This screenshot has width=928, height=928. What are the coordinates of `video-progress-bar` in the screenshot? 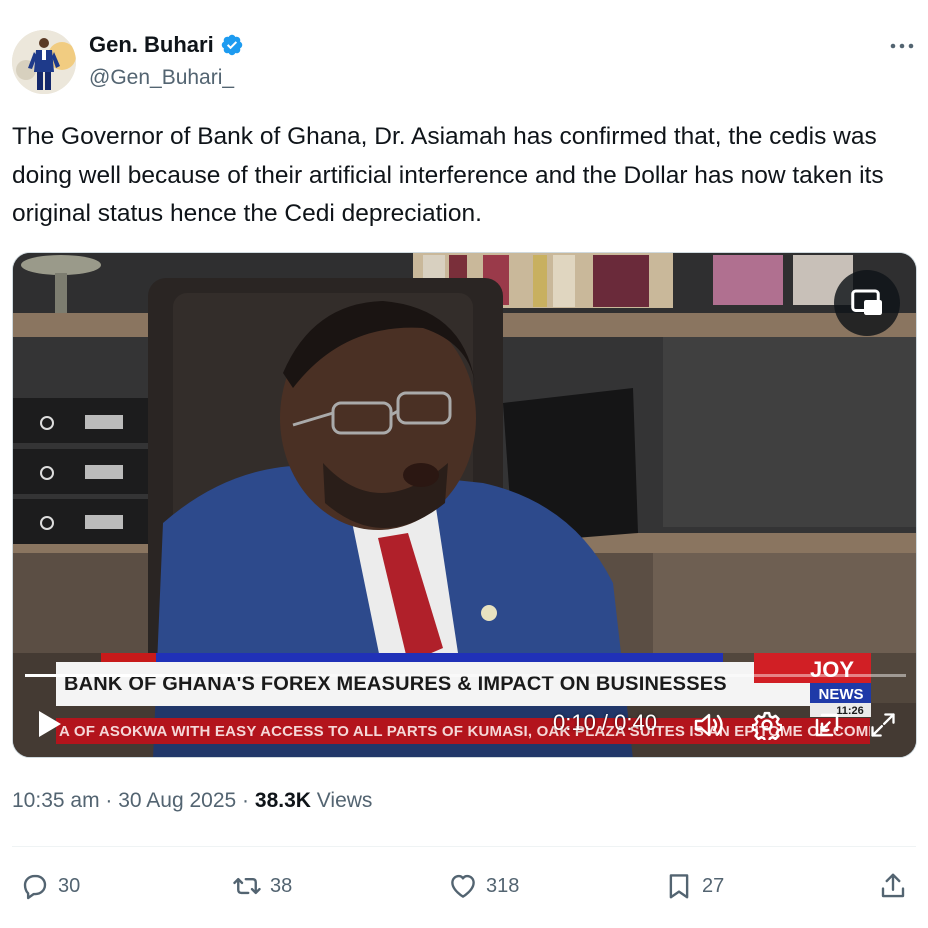 It's located at (465, 675).